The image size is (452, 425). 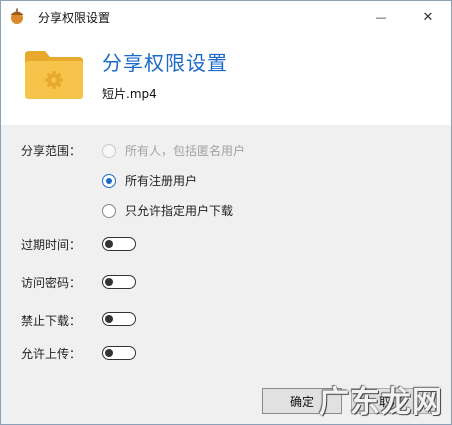 What do you see at coordinates (51, 151) in the screenshot?
I see `share-scope-label: 分享范围：` at bounding box center [51, 151].